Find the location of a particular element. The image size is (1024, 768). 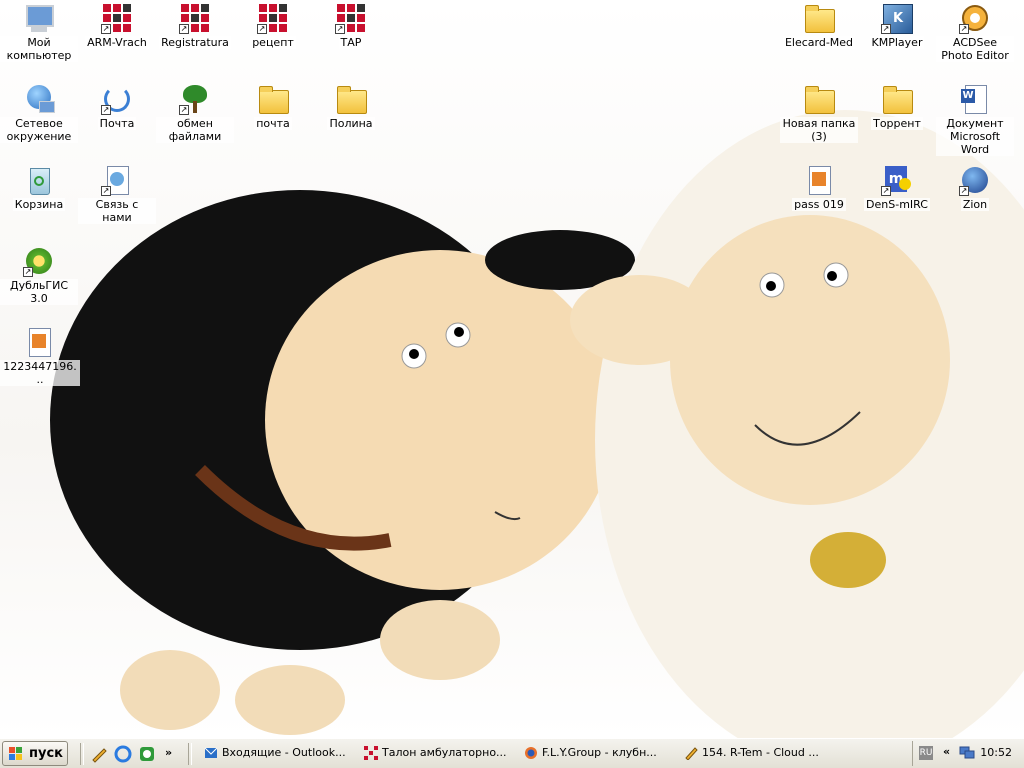

contact-us-icon: ↗ is located at coordinates (117, 180).